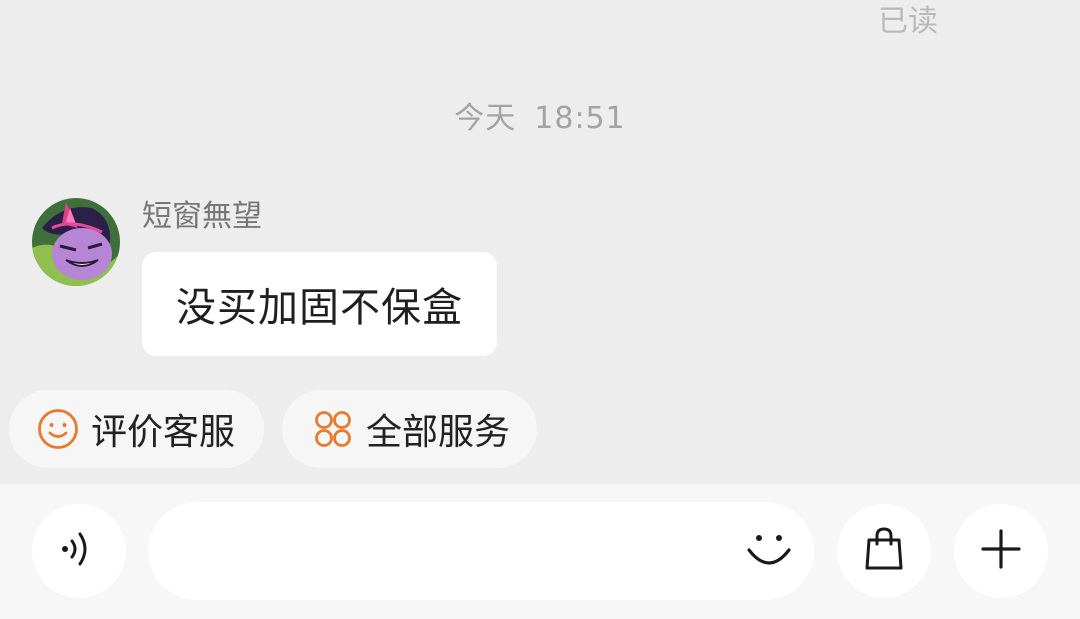  I want to click on smiley-face-icon, so click(58, 429).